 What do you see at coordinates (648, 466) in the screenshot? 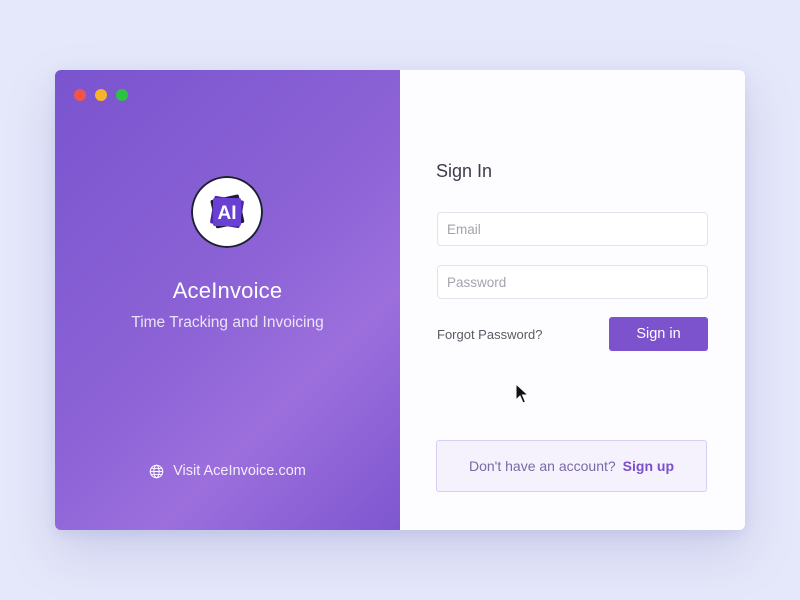
I see `sign-up-link: Sign up` at bounding box center [648, 466].